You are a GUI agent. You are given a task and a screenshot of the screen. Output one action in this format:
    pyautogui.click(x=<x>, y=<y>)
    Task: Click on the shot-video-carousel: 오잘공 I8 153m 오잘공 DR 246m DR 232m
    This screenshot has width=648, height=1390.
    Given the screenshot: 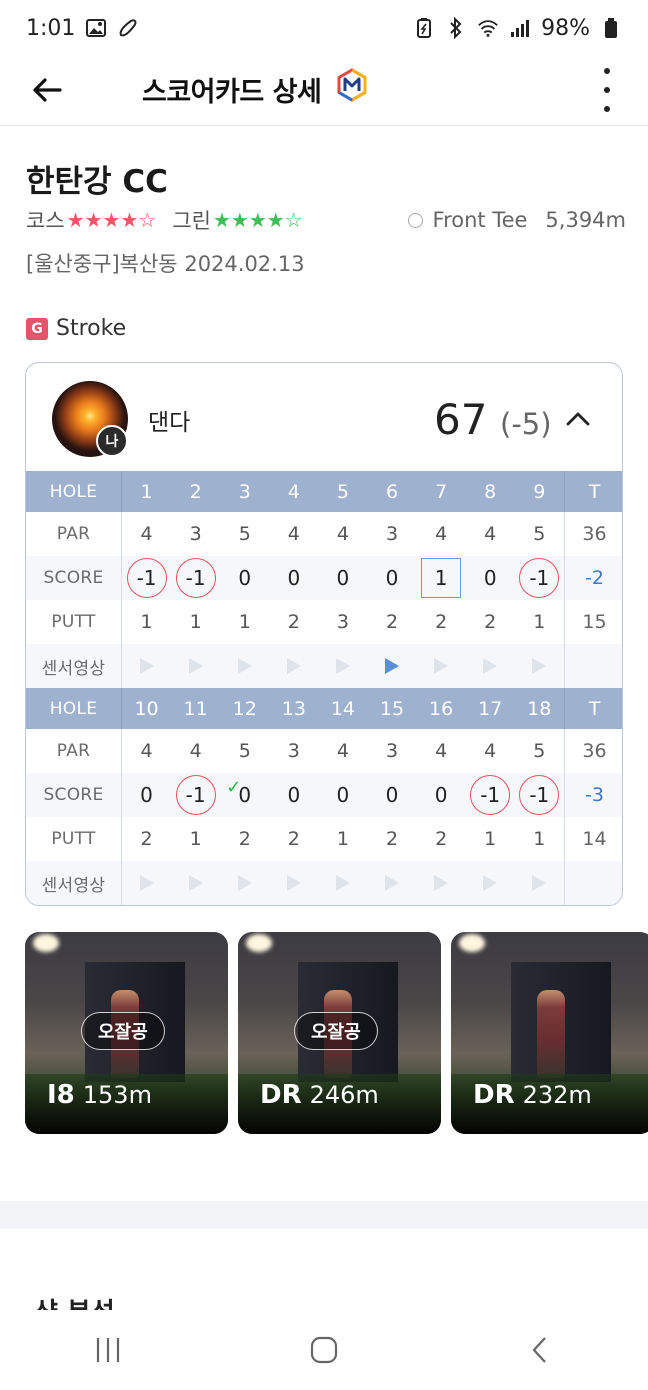 What is the action you would take?
    pyautogui.click(x=336, y=1033)
    